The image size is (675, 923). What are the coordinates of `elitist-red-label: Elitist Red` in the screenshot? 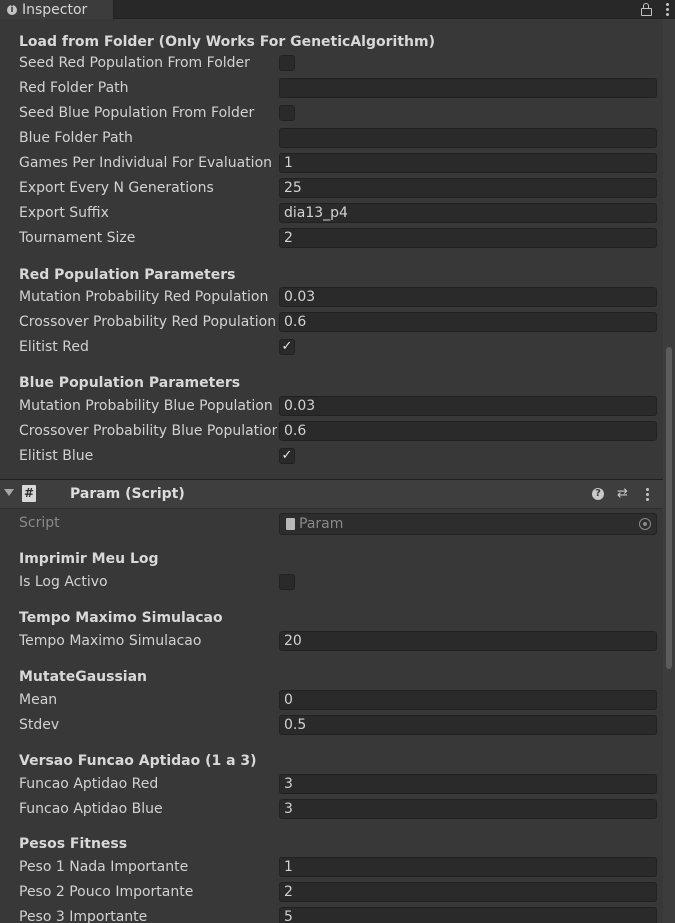 It's located at (54, 347).